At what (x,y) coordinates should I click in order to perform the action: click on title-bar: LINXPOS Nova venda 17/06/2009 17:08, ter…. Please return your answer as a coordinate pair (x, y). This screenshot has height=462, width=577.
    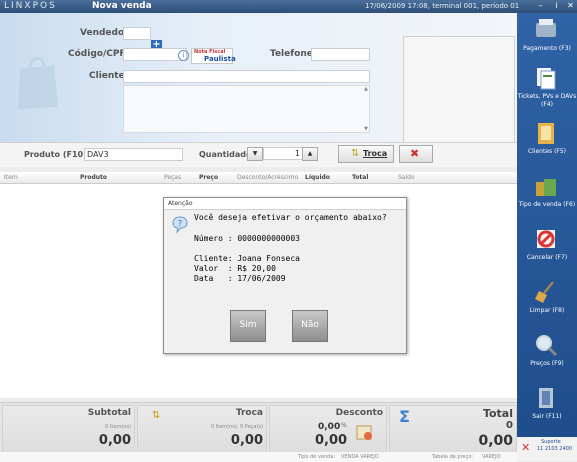
    Looking at the image, I should click on (288, 6).